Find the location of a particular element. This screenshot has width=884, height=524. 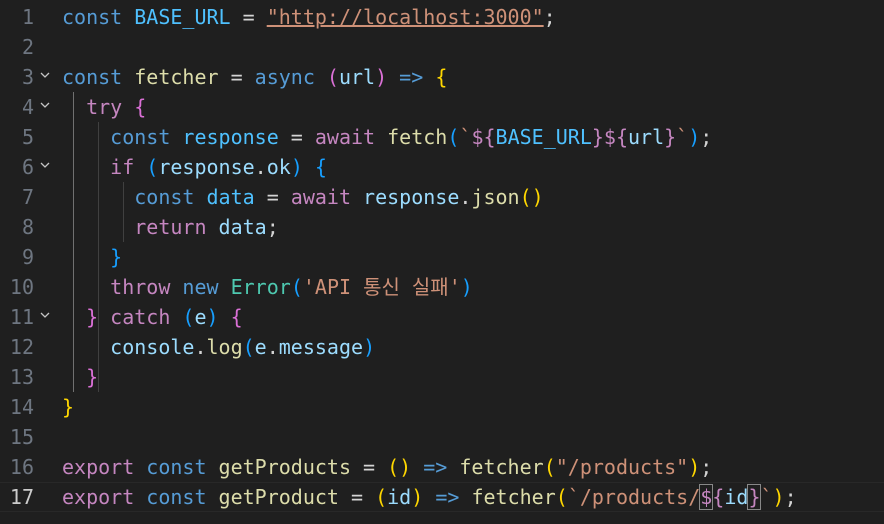

code-line: 15 is located at coordinates (442, 437).